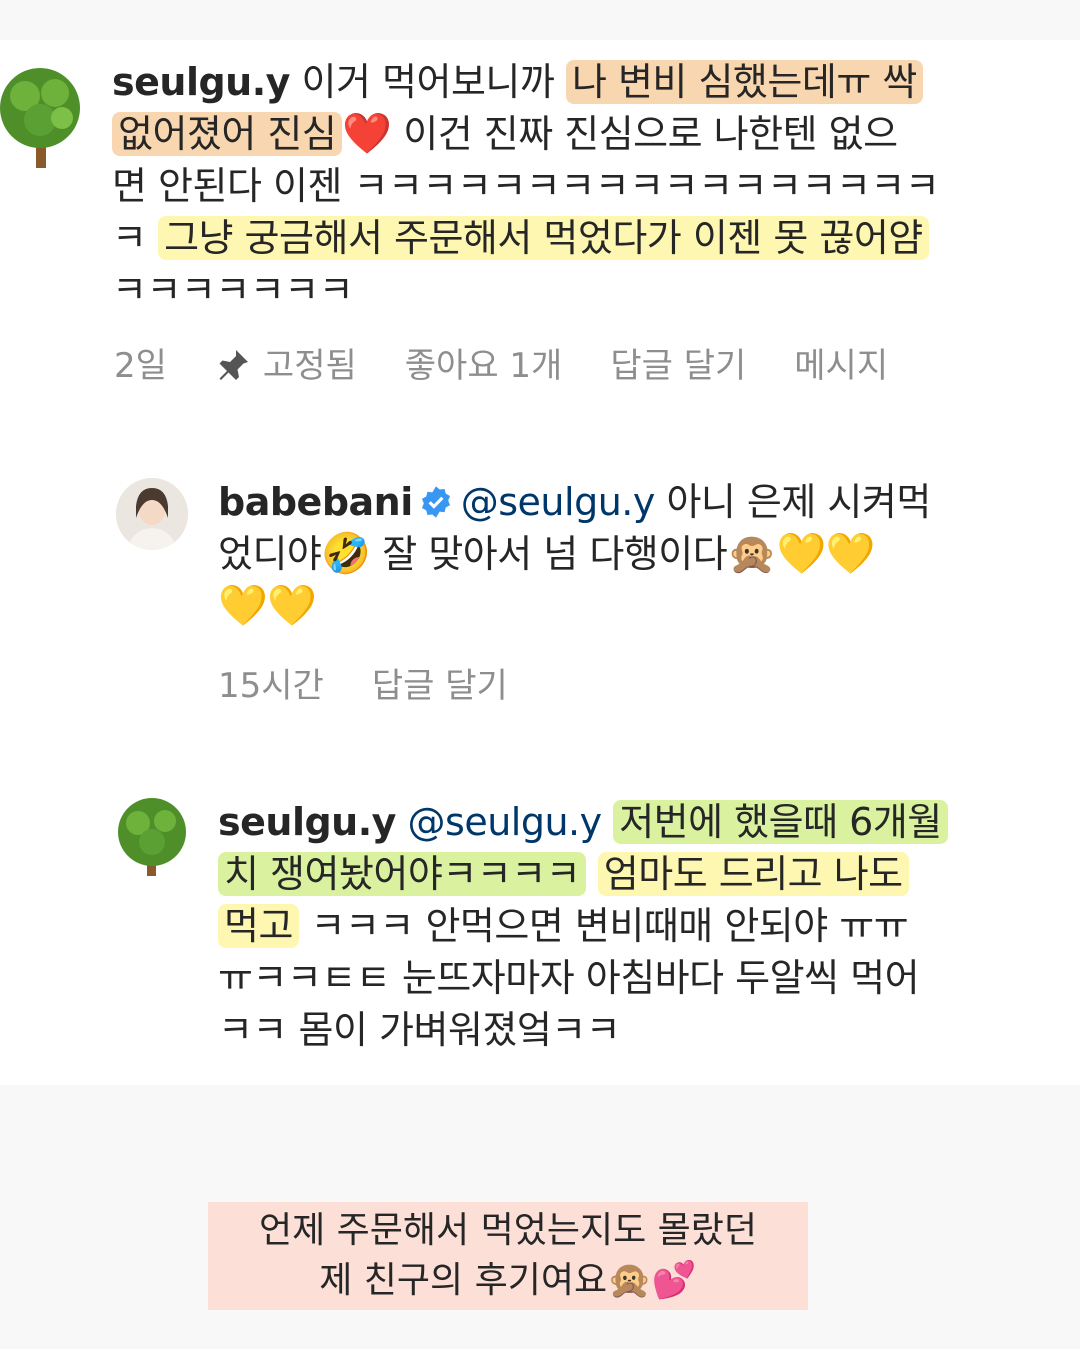 The width and height of the screenshot is (1080, 1349). Describe the element at coordinates (508, 1256) in the screenshot. I see `caption-box: 언제 주문해서 먹었는지도 몰랐던 제 친구의 후기여요🙊💕` at that location.